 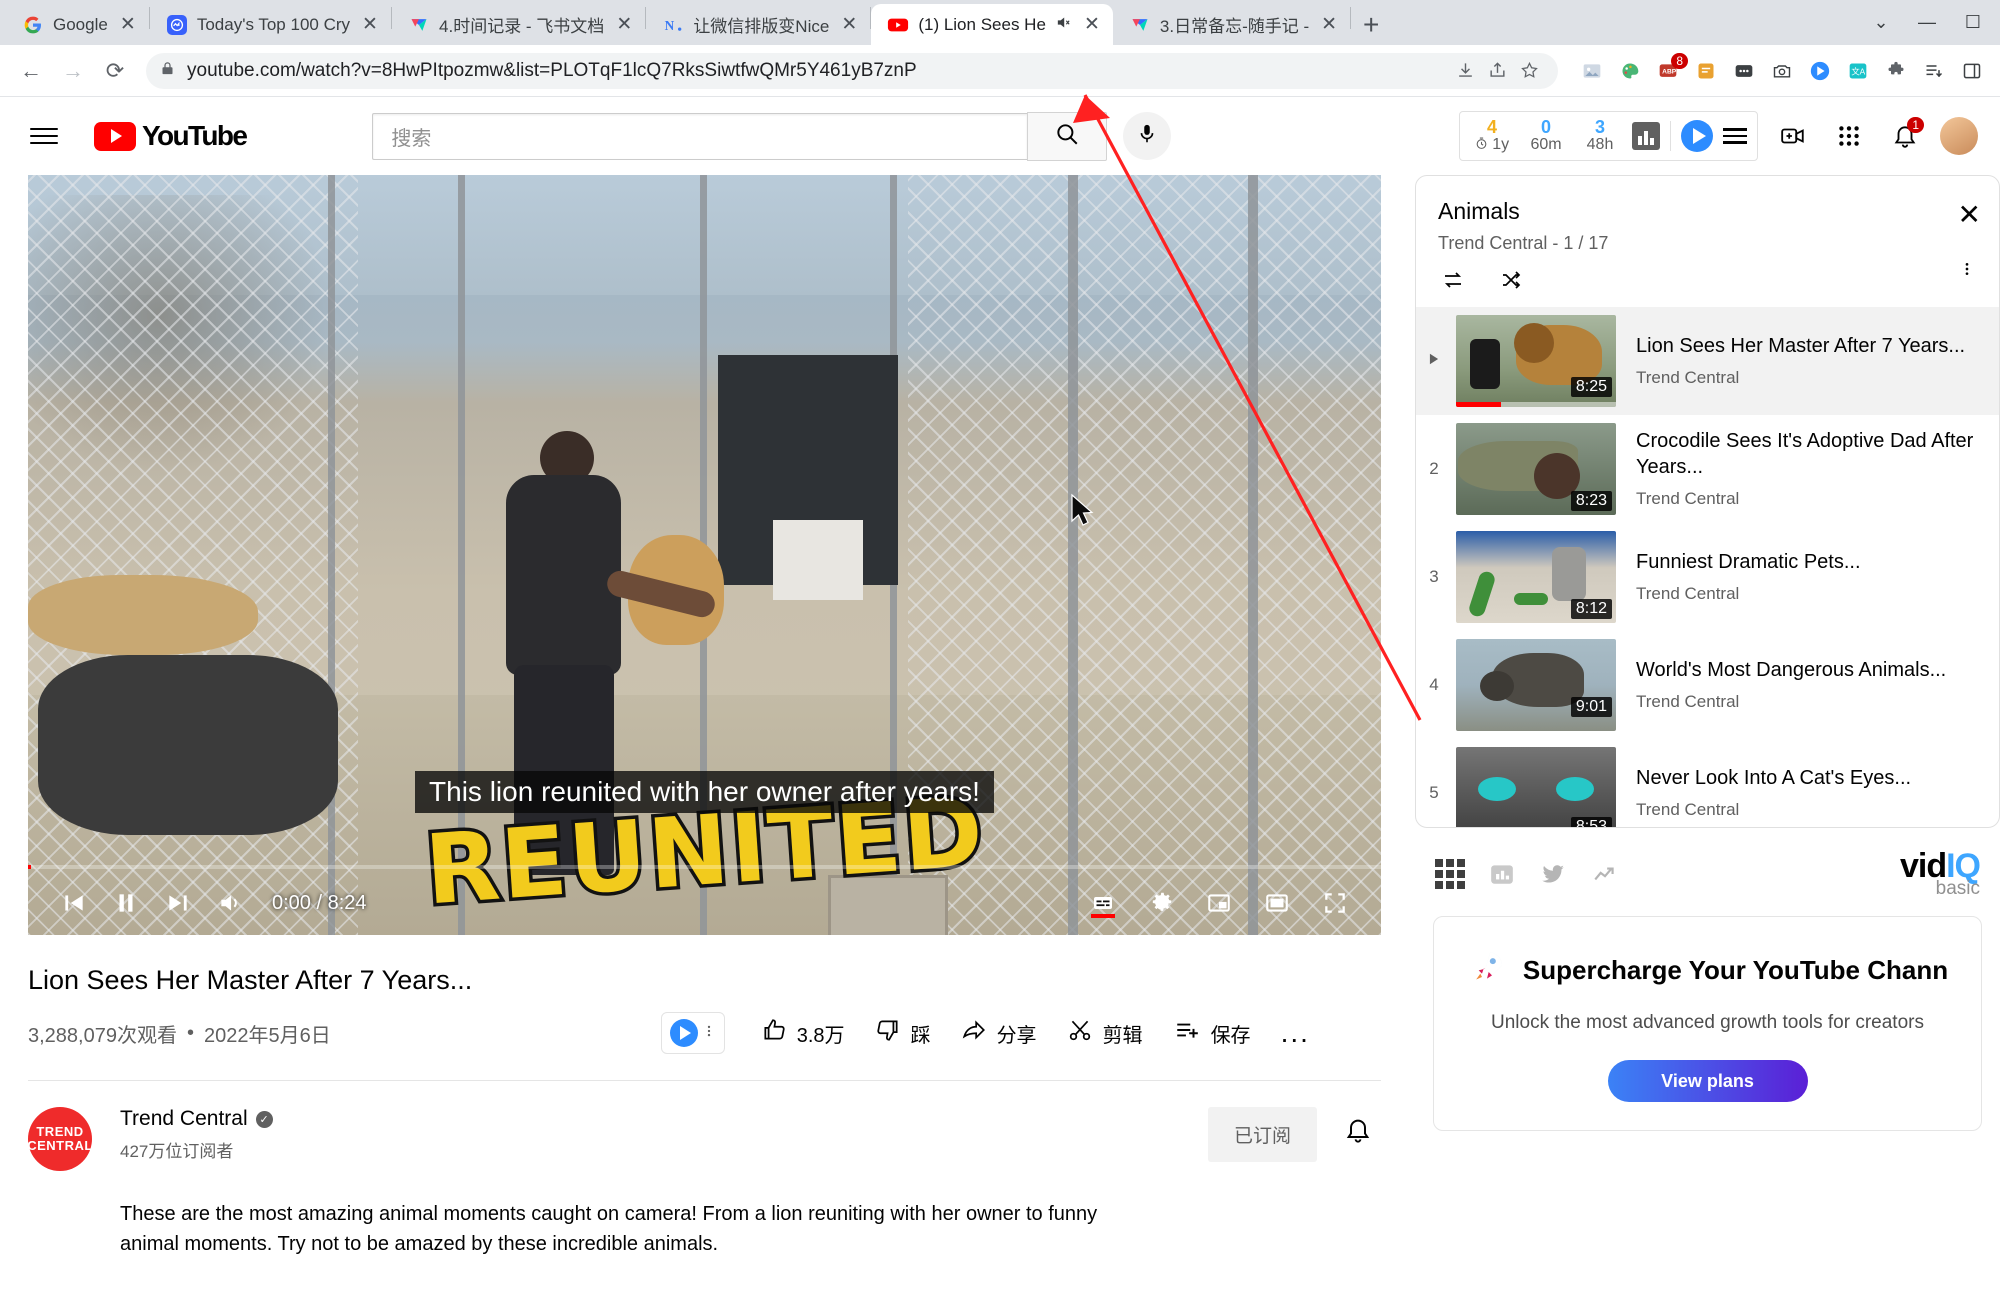 I want to click on fullscreen-icon, so click(x=1335, y=903).